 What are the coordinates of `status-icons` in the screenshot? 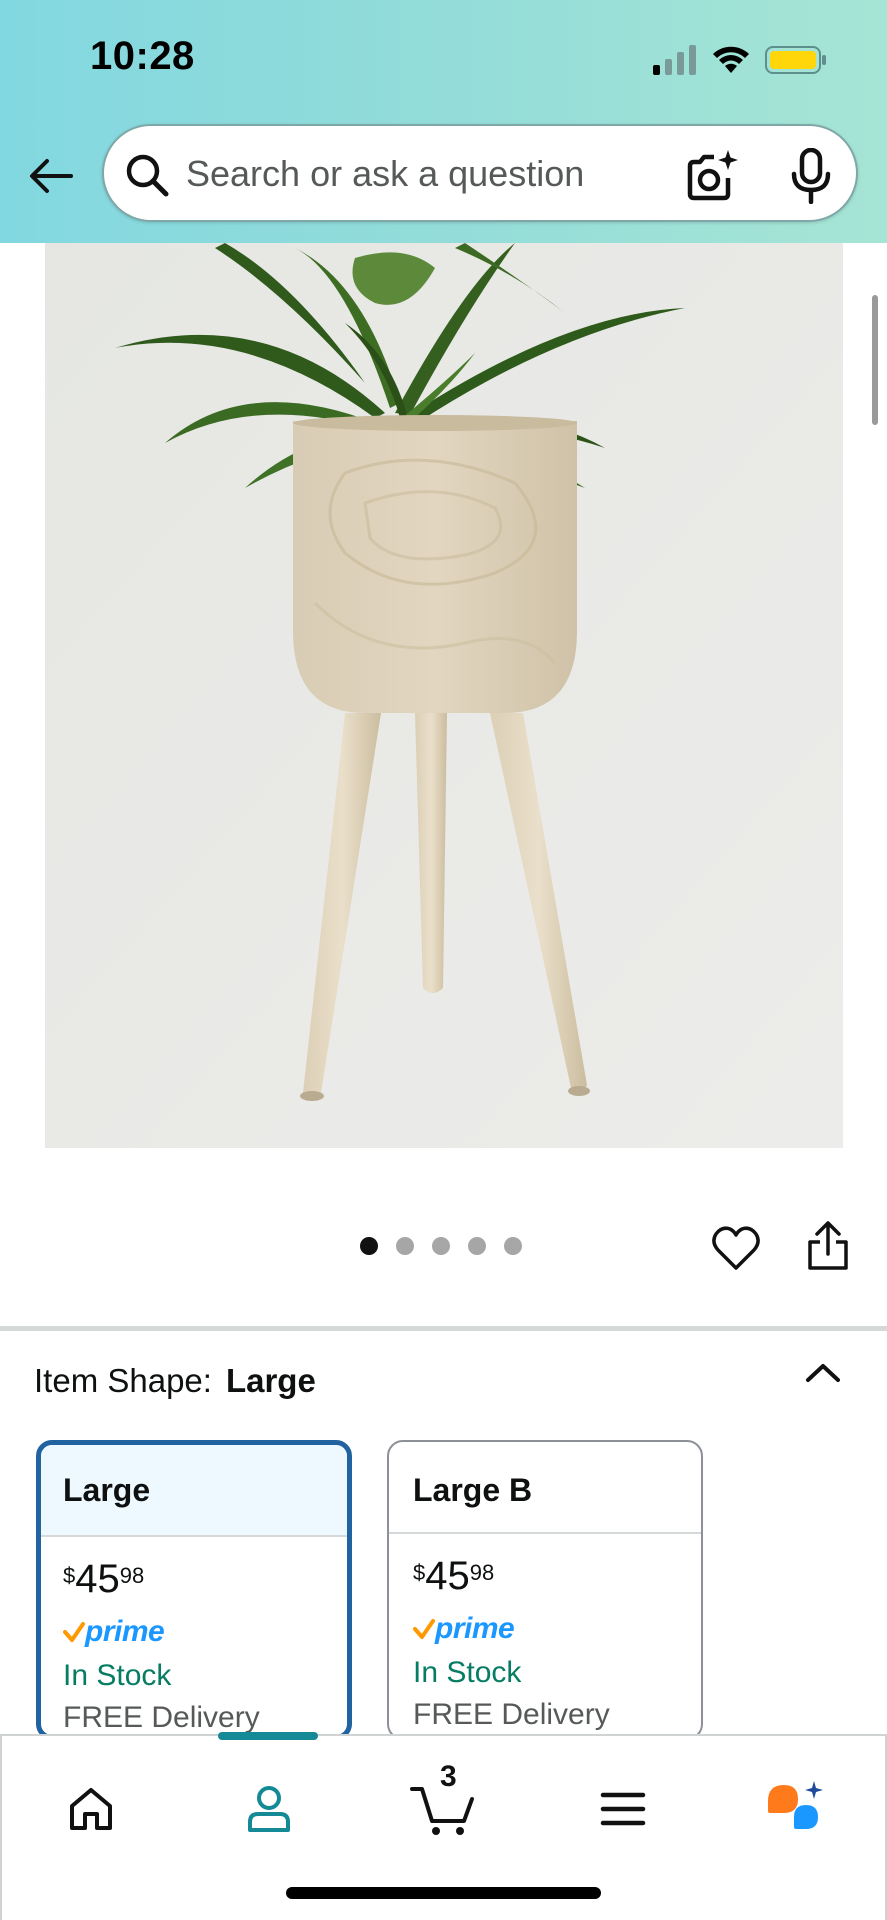 It's located at (740, 60).